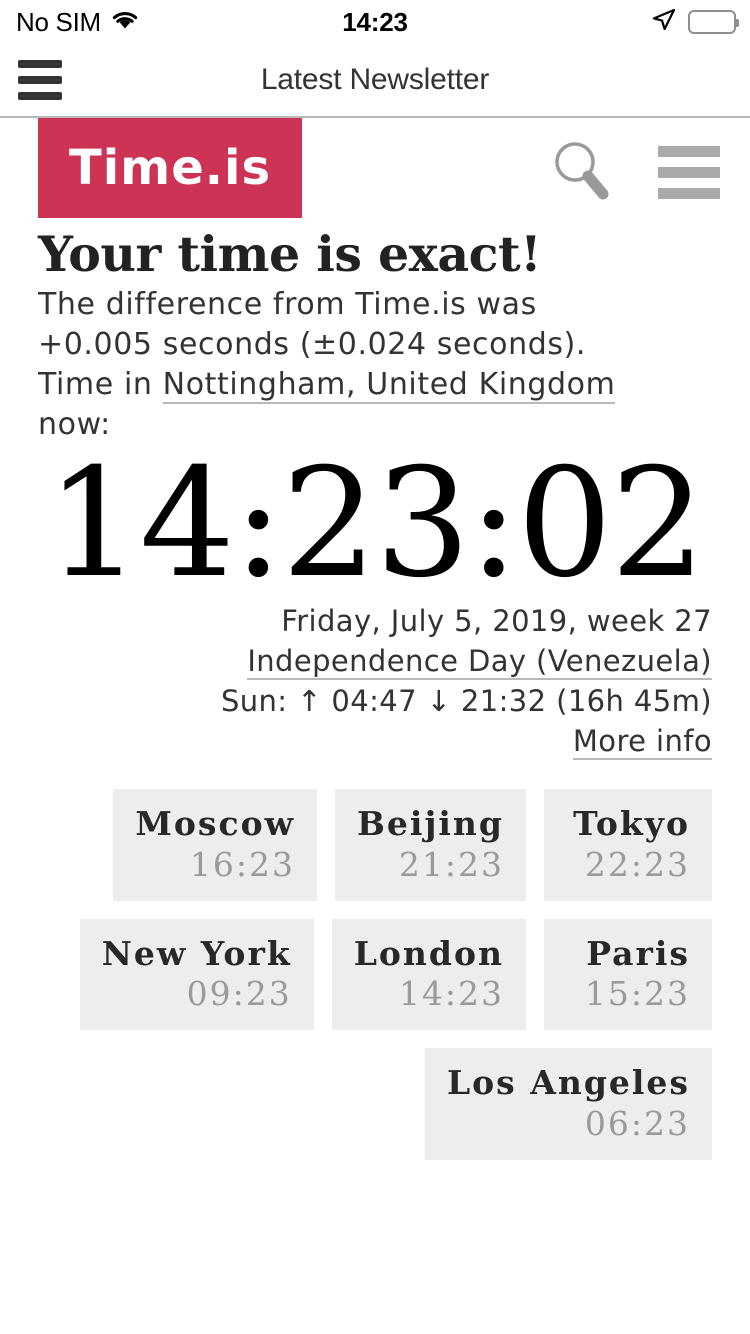 This screenshot has height=1334, width=750. Describe the element at coordinates (451, 994) in the screenshot. I see `city-time: 14:23` at that location.